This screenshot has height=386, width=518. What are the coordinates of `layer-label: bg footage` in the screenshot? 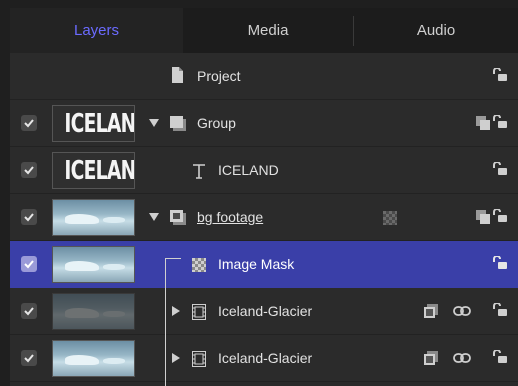 It's located at (230, 217).